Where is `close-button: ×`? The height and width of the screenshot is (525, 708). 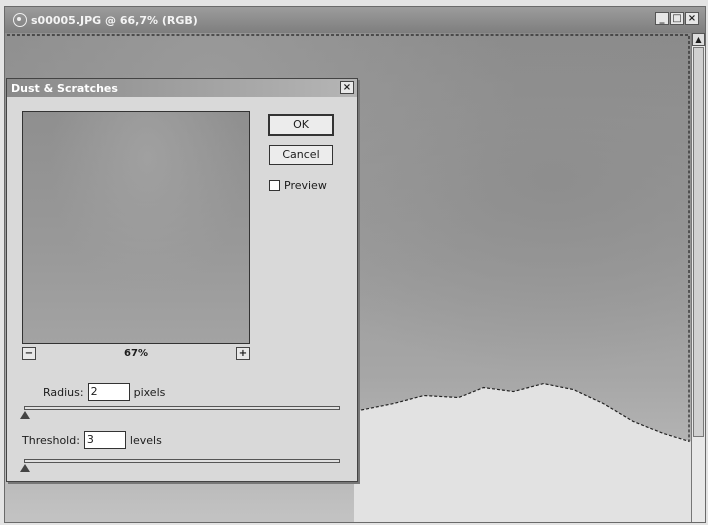 close-button: × is located at coordinates (692, 18).